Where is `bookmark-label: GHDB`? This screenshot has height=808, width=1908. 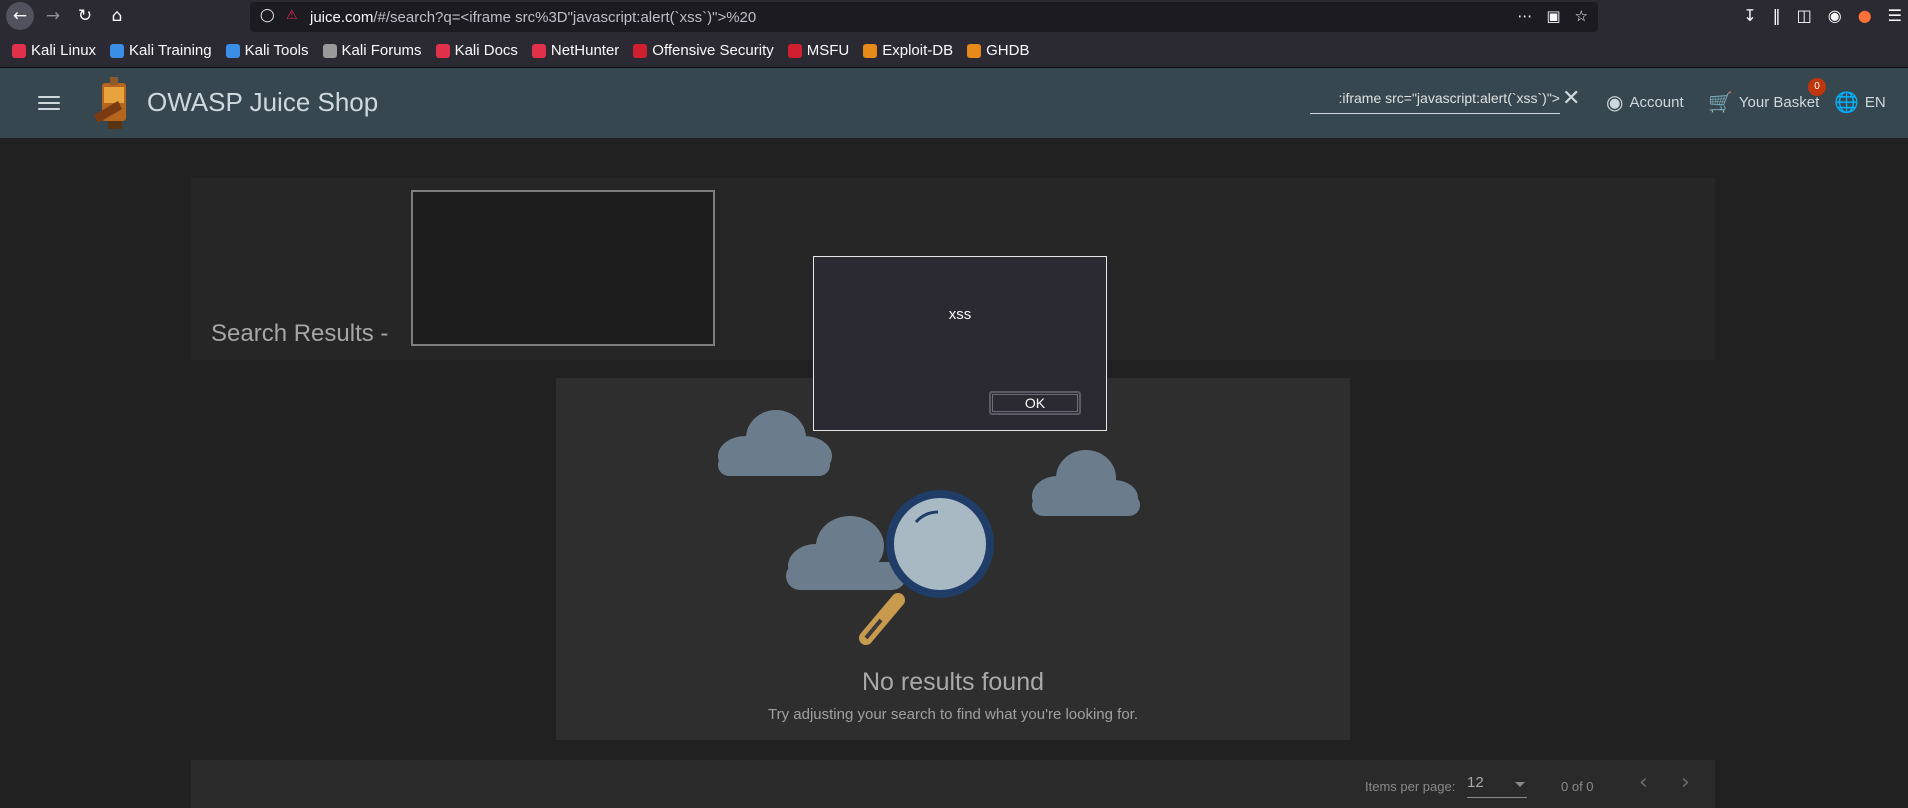
bookmark-label: GHDB is located at coordinates (1008, 50).